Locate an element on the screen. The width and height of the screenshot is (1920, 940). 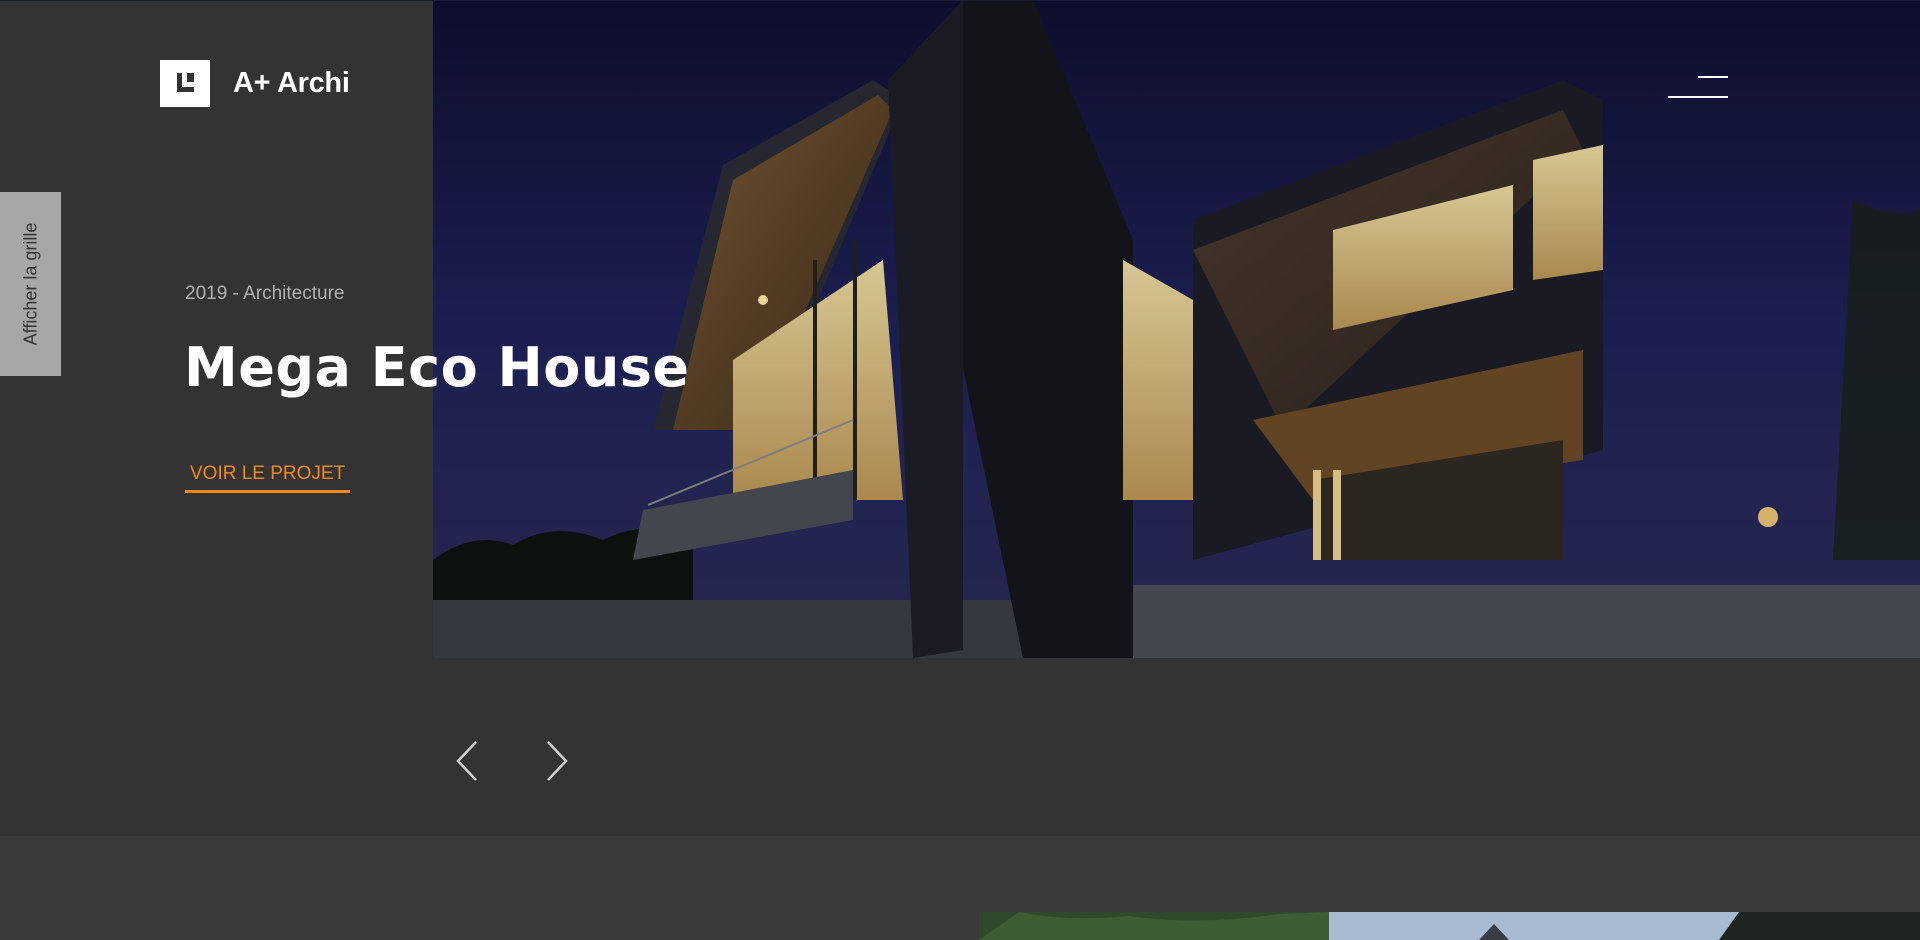
chevron-left-icon is located at coordinates (469, 761).